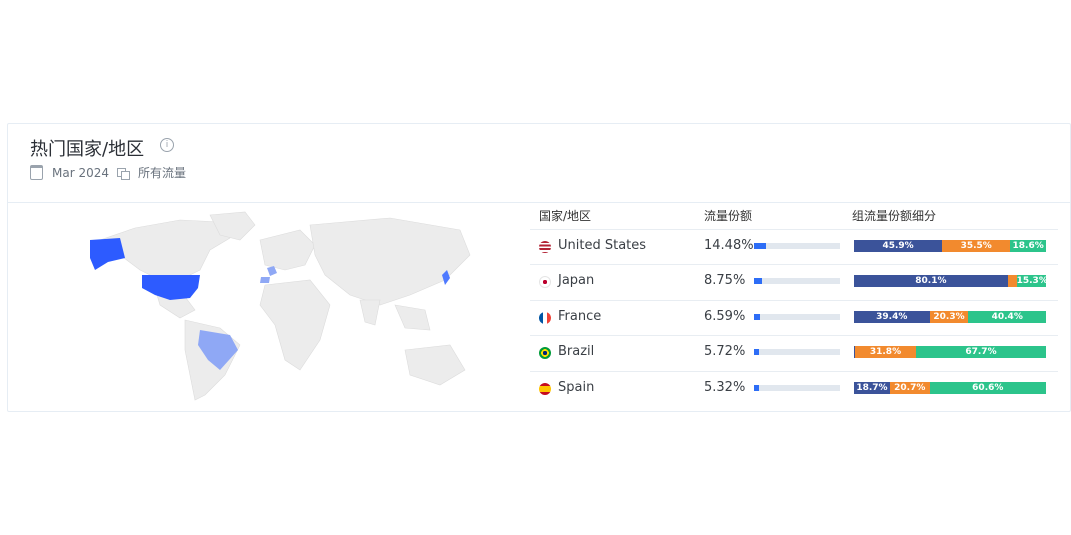 The height and width of the screenshot is (535, 1071). What do you see at coordinates (981, 352) in the screenshot?
I see `breakdown-segment-green: 67.7%` at bounding box center [981, 352].